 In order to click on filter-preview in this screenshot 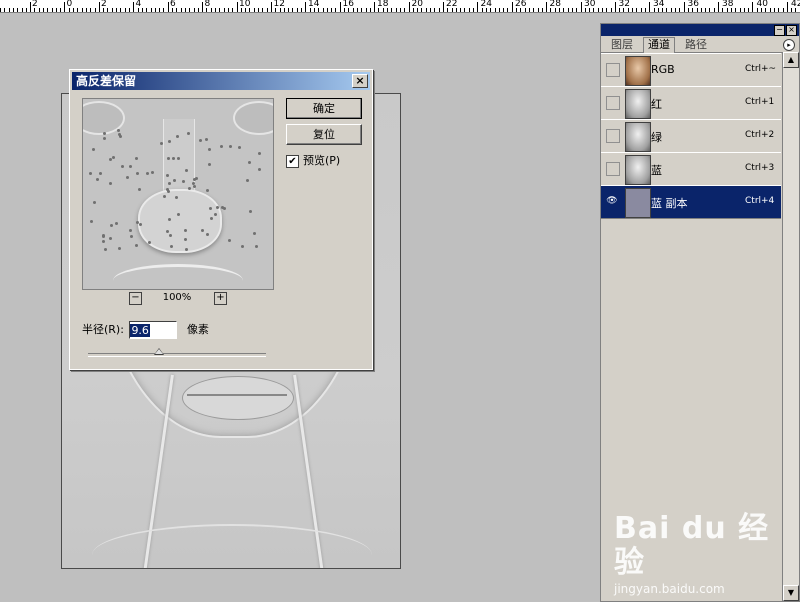, I will do `click(178, 194)`.